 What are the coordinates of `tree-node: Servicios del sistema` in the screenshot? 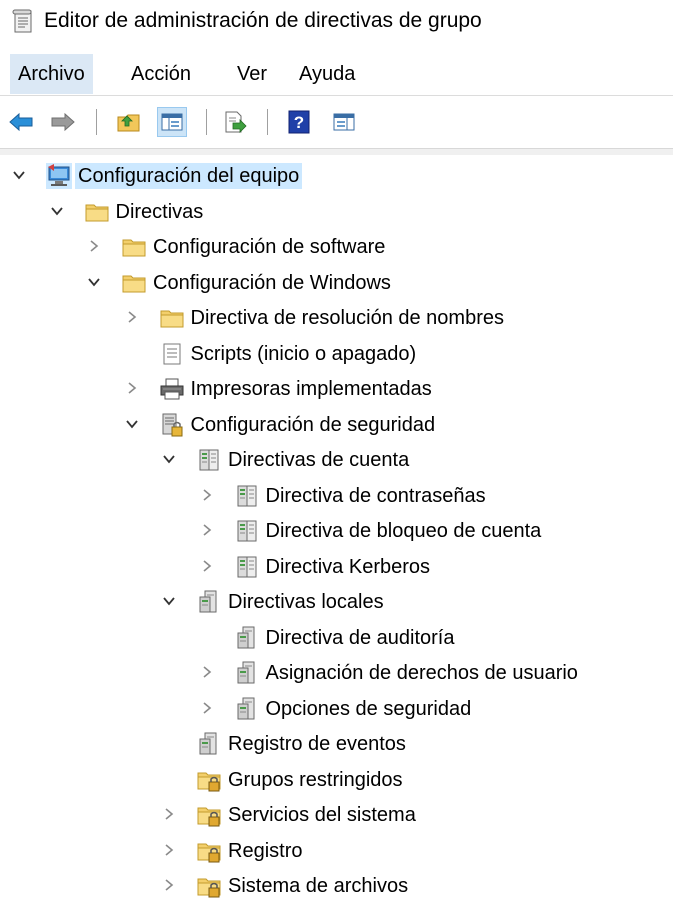 It's located at (336, 815).